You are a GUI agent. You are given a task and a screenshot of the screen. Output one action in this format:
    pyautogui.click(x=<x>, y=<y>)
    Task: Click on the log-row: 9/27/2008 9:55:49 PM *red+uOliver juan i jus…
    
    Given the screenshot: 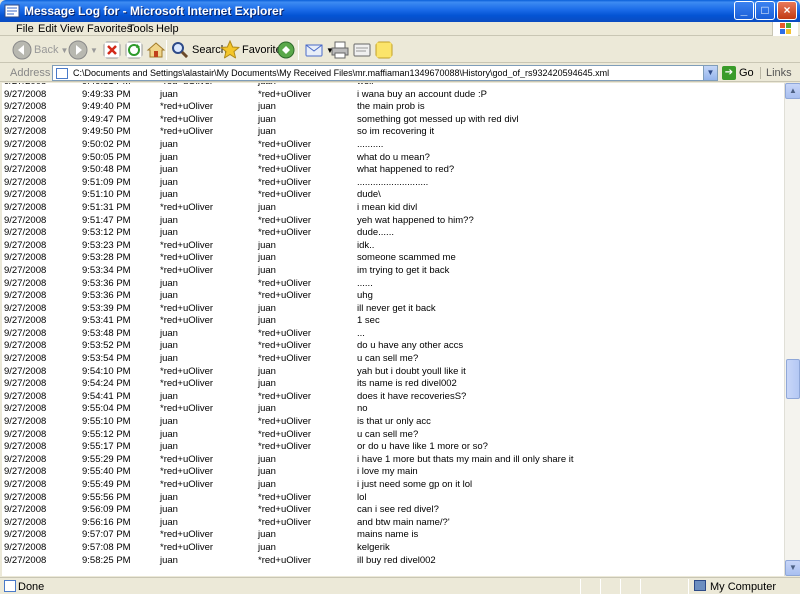 What is the action you would take?
    pyautogui.click(x=393, y=485)
    